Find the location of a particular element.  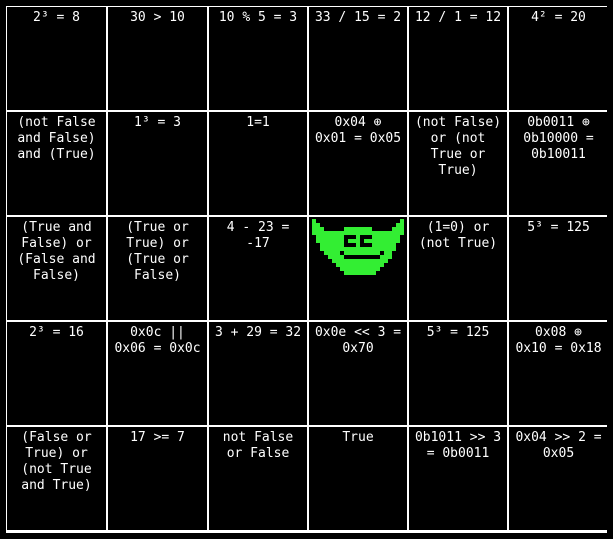

bingo-cell: 0b1011 >> 3 = 0b0011 is located at coordinates (458, 478).